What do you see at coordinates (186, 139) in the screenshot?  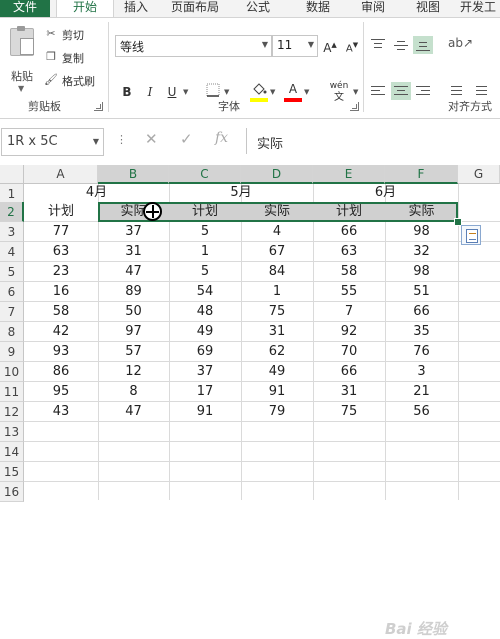 I see `enter-check-icon: ✓` at bounding box center [186, 139].